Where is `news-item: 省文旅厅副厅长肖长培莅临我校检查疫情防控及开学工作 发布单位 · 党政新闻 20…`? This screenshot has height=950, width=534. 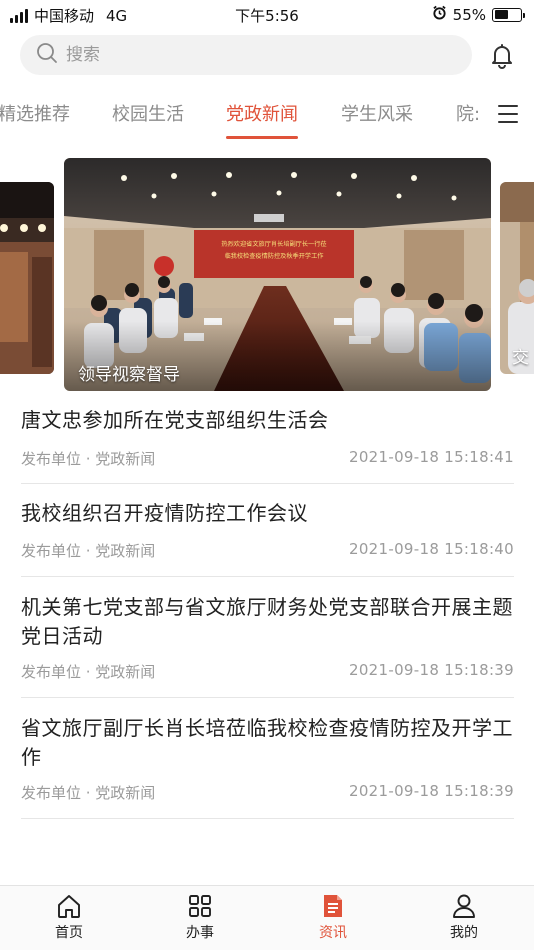
news-item: 省文旅厅副厅长肖长培莅临我校检查疫情防控及开学工作 发布单位 · 党政新闻 20… is located at coordinates (267, 758).